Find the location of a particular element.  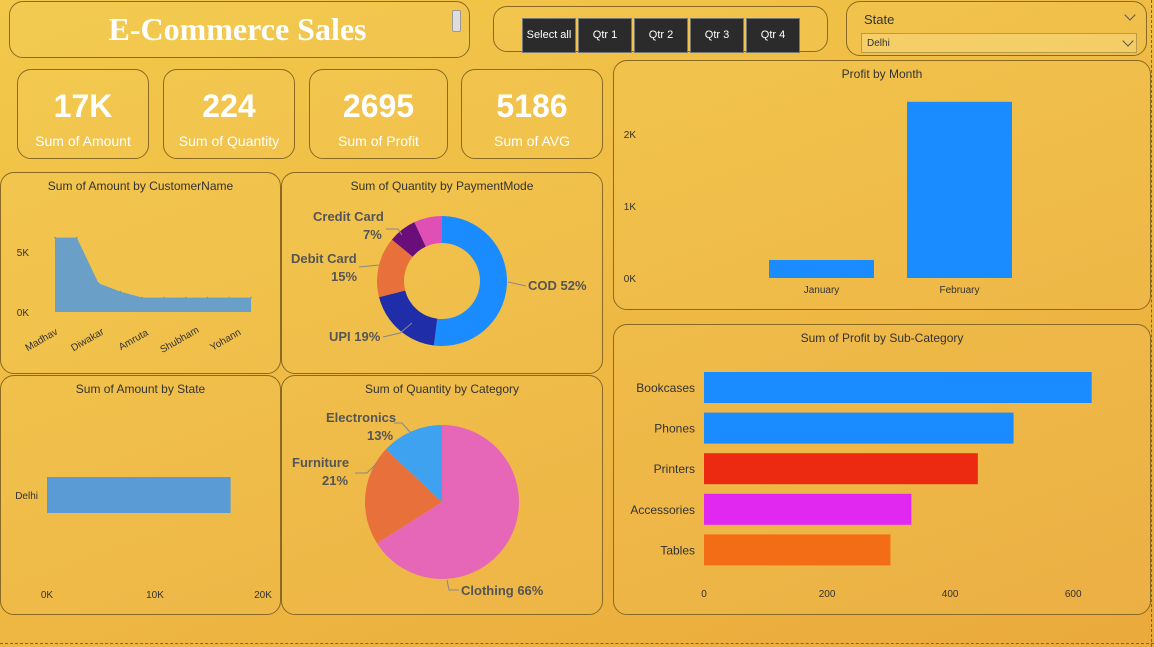

state-dropdown-value: Delhi is located at coordinates (878, 43).